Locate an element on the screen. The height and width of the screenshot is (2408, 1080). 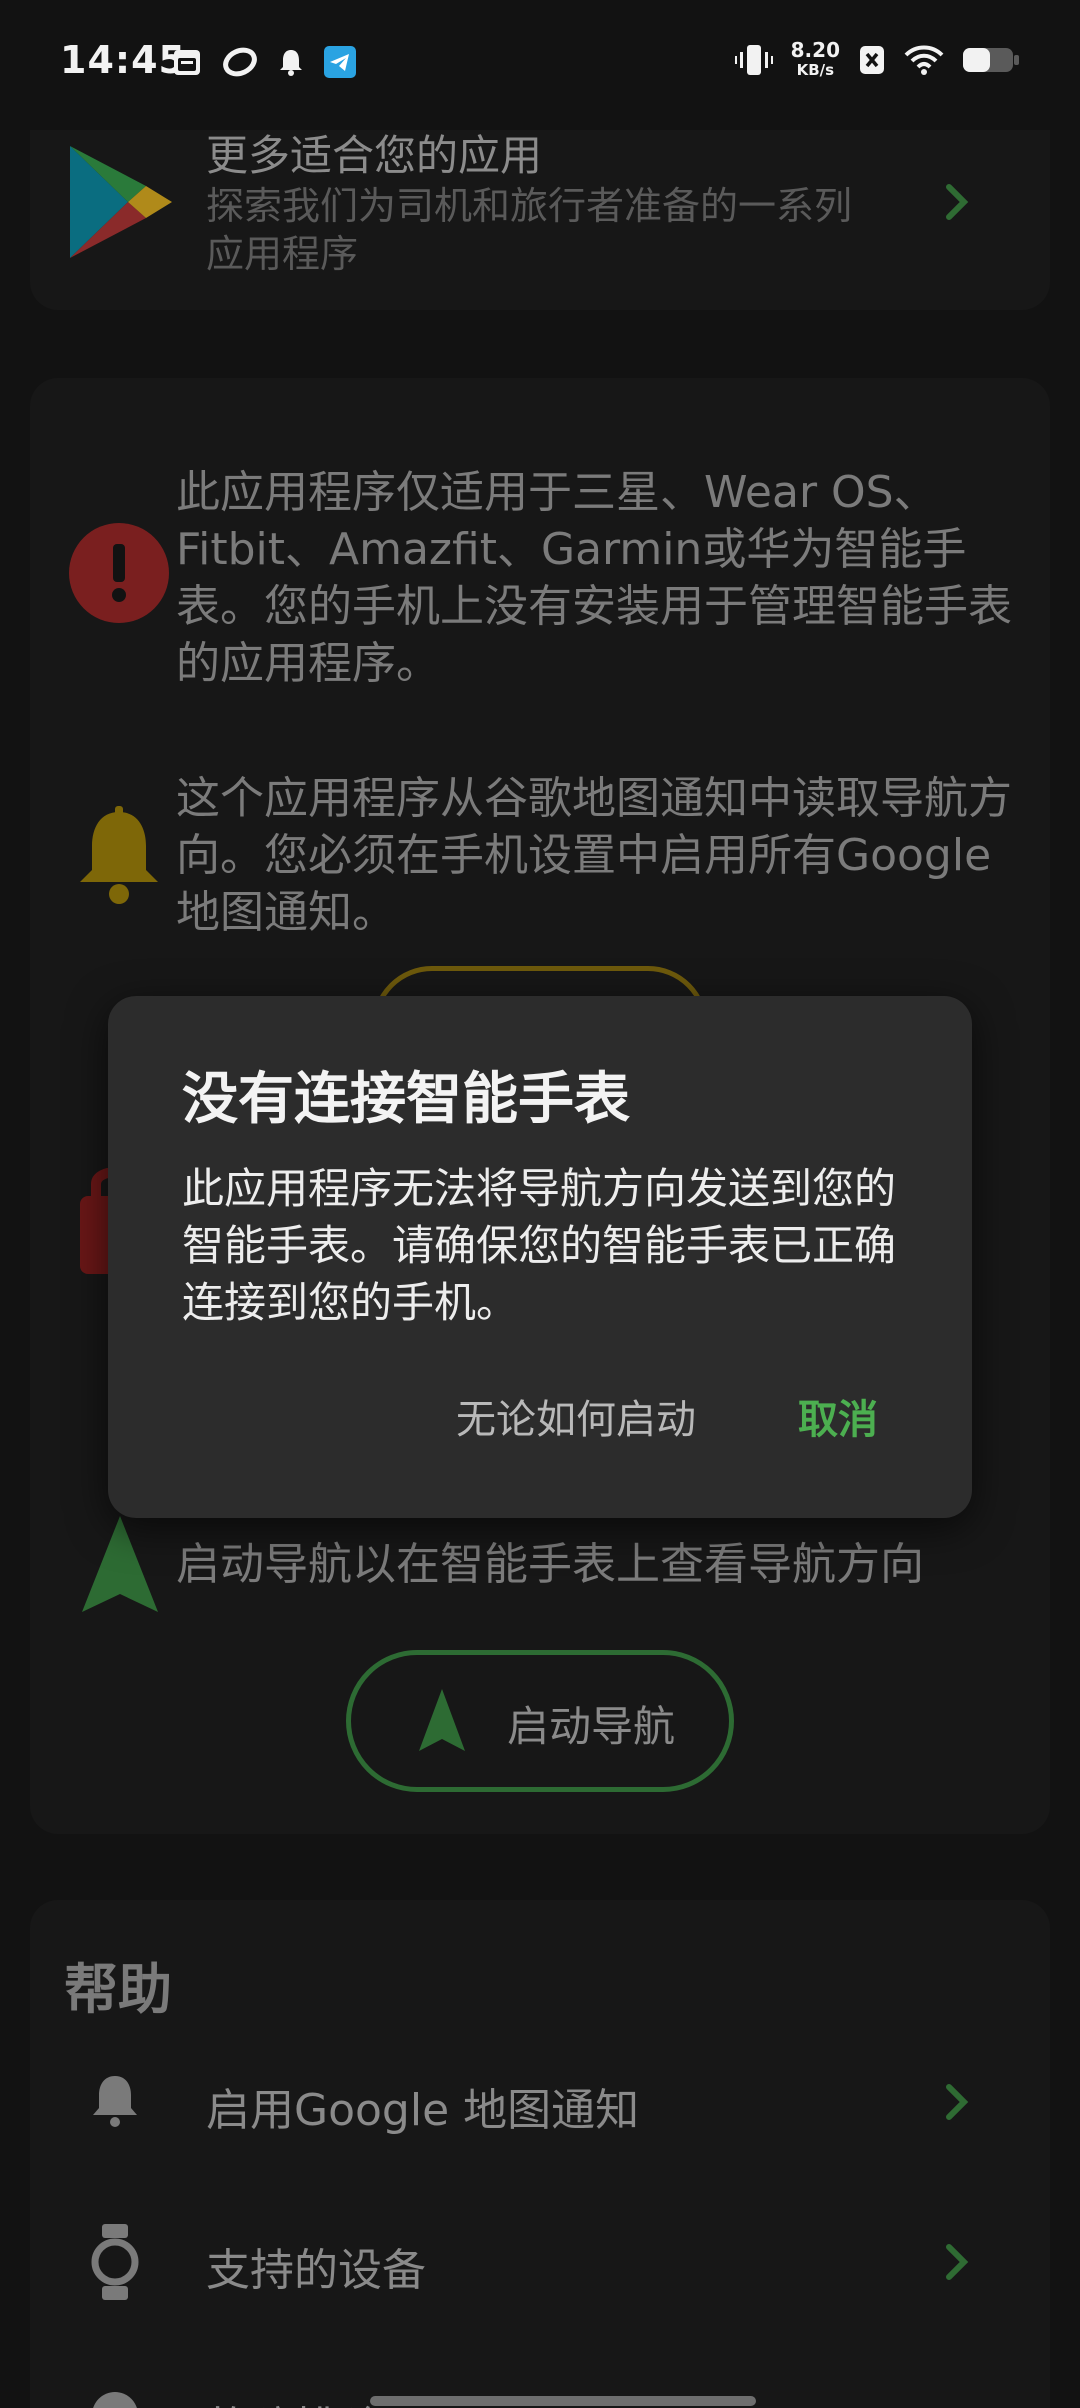
dialog-title: 没有连接智能手表 is located at coordinates (406, 1099).